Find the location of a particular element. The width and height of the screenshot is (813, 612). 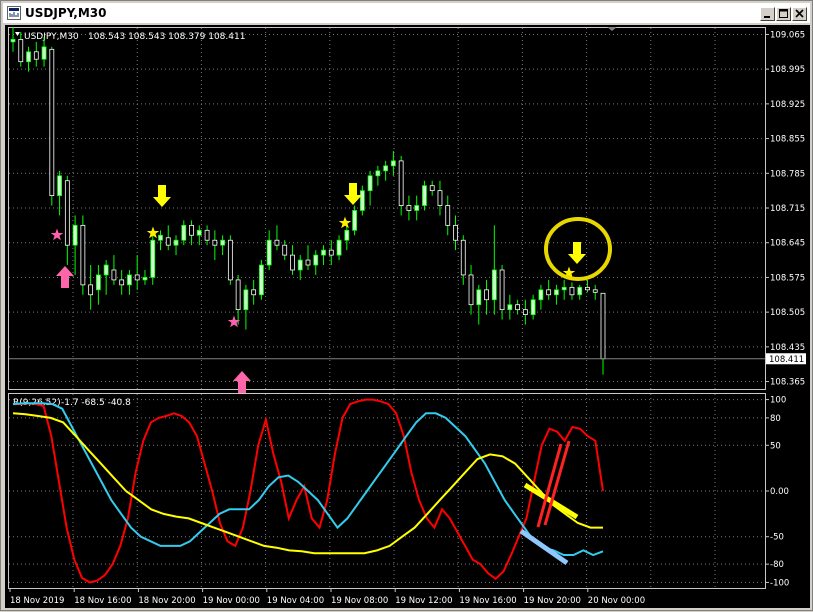

current-price-value: 108.411 is located at coordinates (786, 360).